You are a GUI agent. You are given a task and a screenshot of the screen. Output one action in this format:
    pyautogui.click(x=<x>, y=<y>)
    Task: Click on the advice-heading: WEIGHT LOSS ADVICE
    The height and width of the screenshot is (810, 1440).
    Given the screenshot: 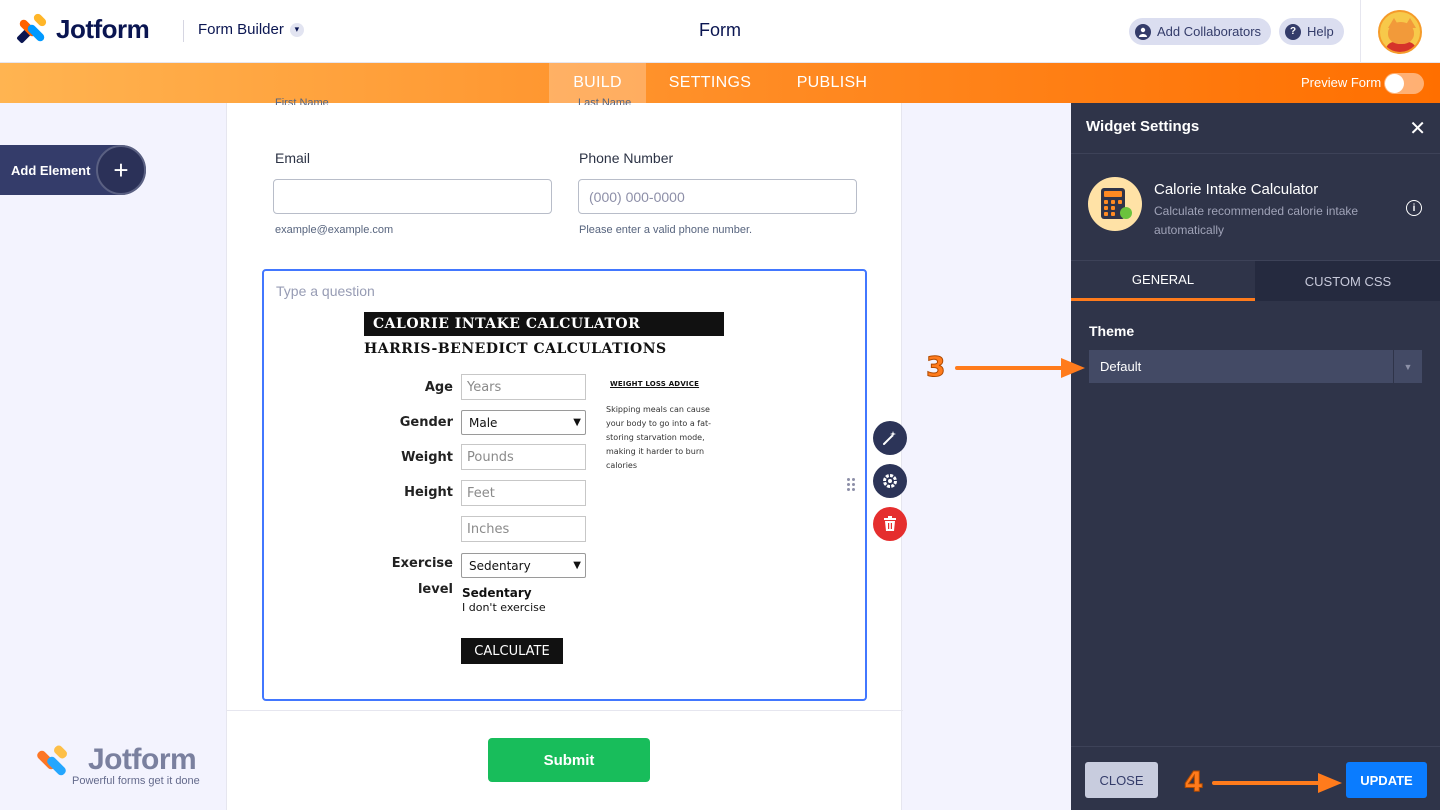 What is the action you would take?
    pyautogui.click(x=655, y=384)
    